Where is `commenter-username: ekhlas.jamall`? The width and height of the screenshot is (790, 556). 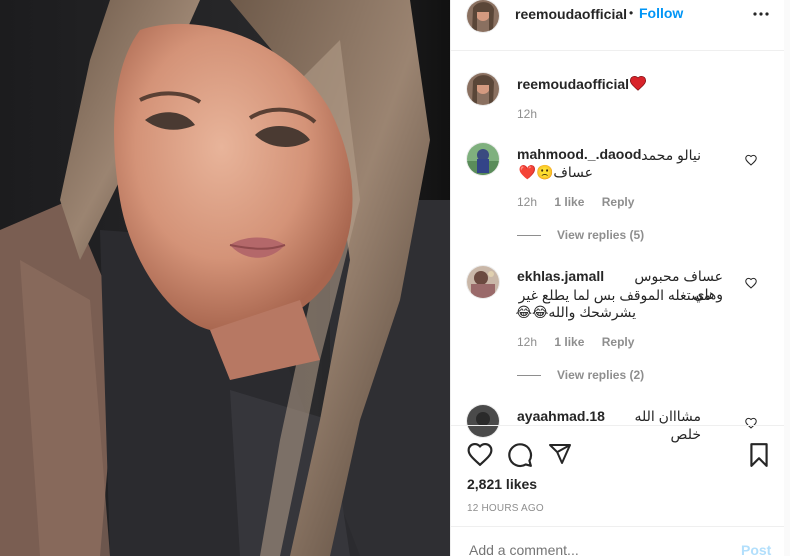
commenter-username: ekhlas.jamall is located at coordinates (560, 276).